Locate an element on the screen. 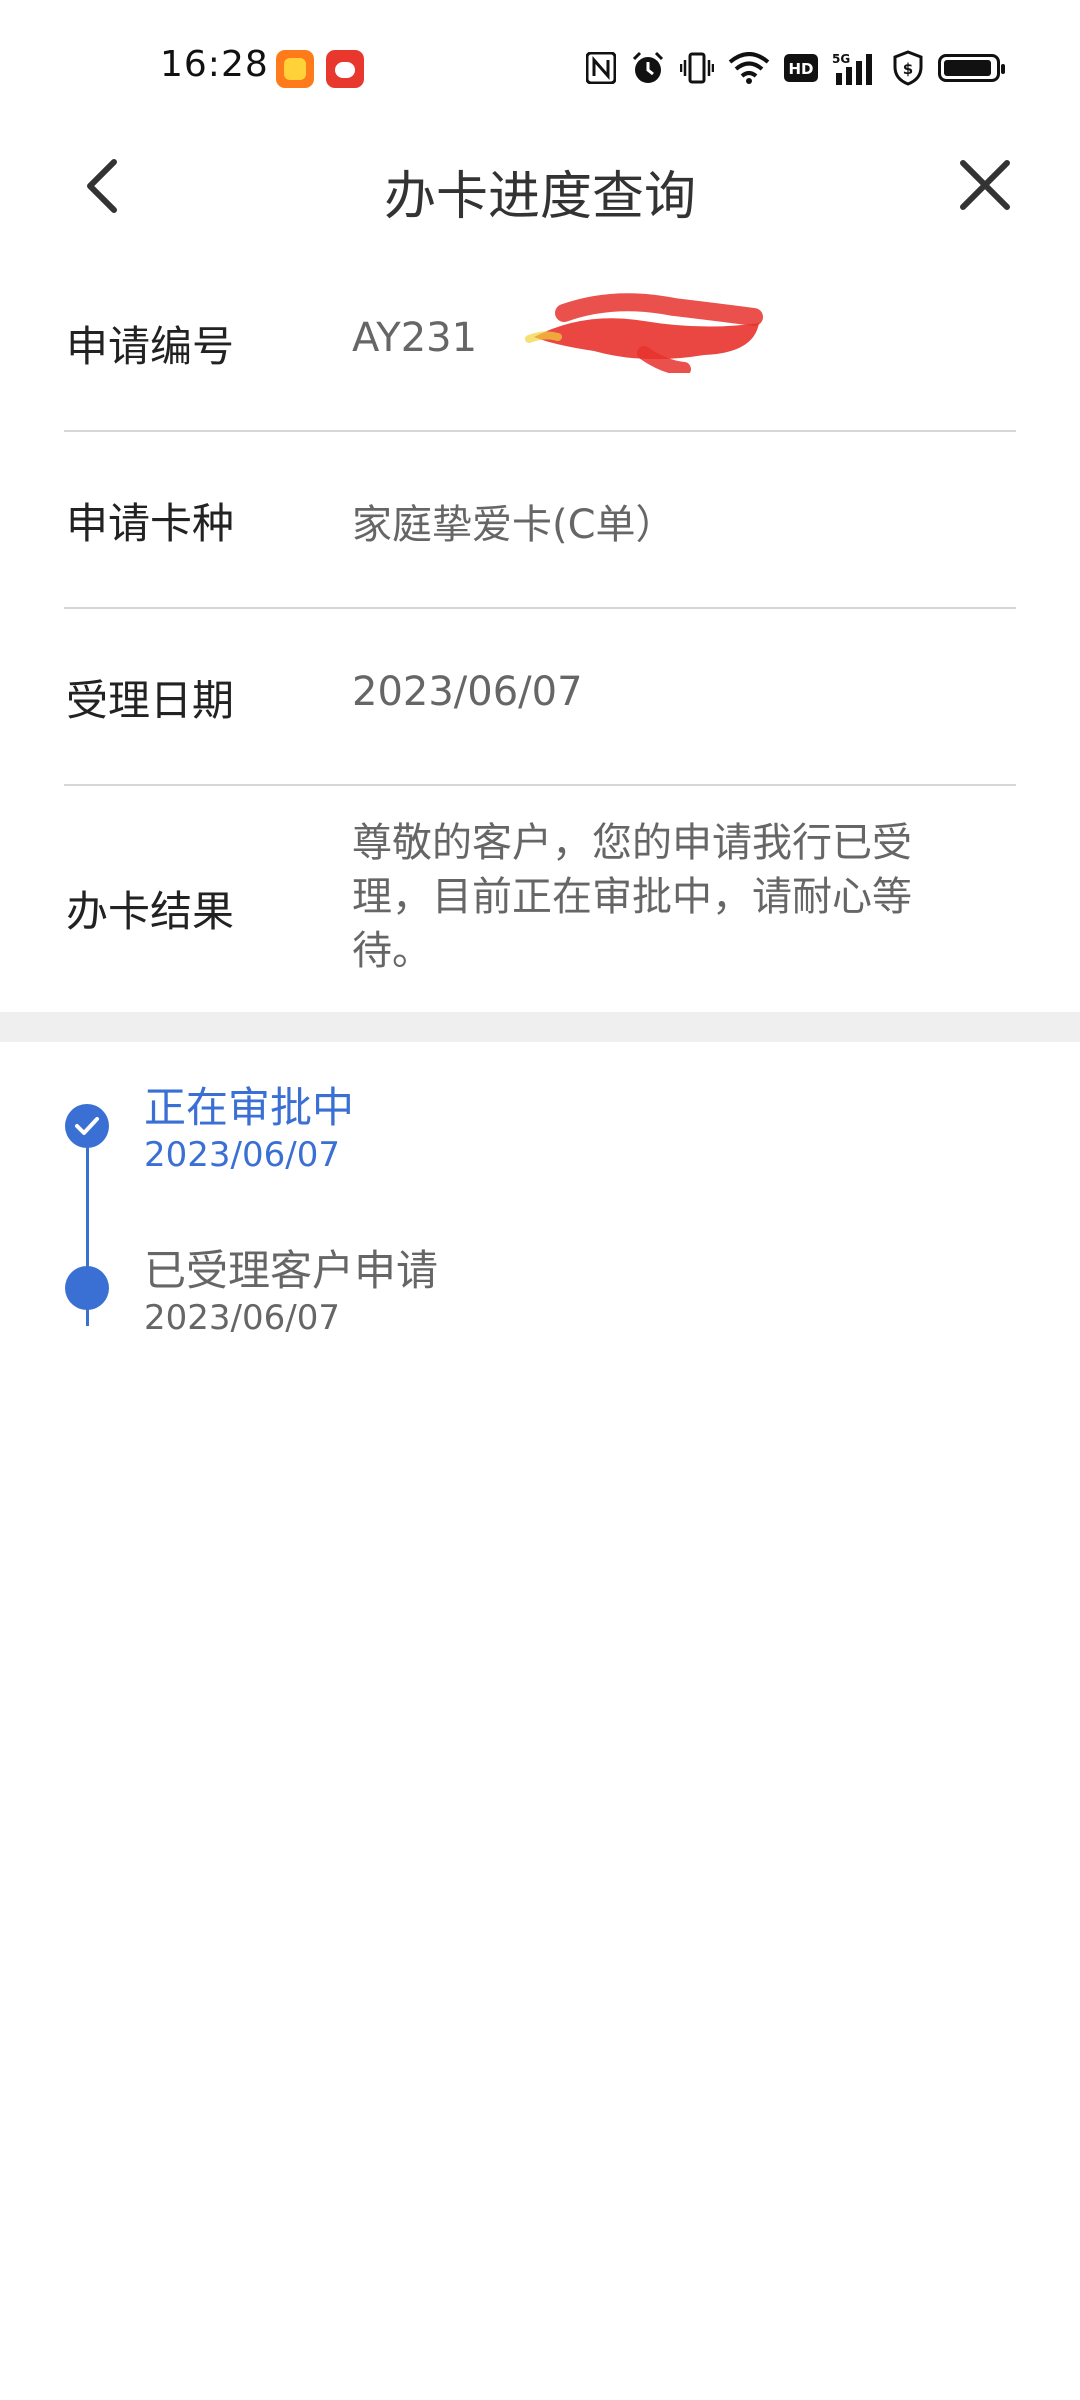  svg-text: 5G is located at coordinates (841, 59).